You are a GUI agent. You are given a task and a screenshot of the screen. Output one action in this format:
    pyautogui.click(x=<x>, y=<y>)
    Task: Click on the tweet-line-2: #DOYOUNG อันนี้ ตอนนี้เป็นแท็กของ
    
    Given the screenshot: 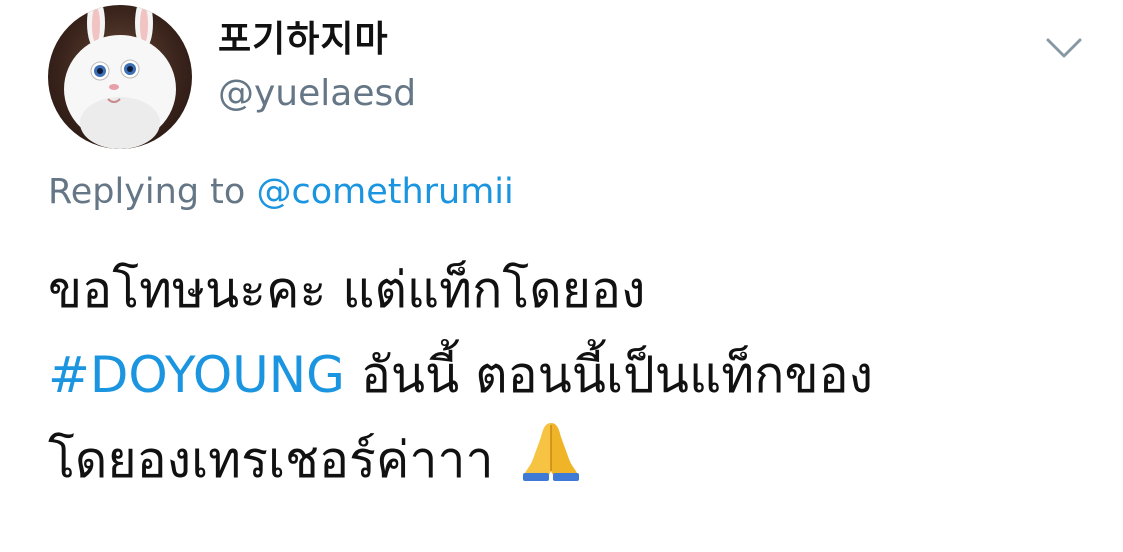 What is the action you would take?
    pyautogui.click(x=568, y=375)
    